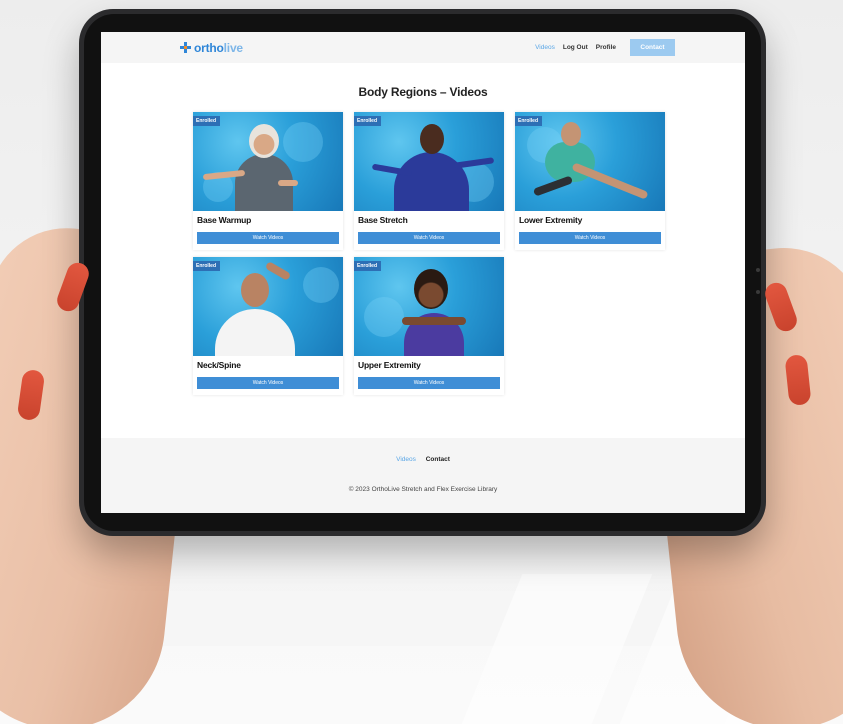 Image resolution: width=843 pixels, height=724 pixels. I want to click on nav-item-logout: Log Out, so click(575, 47).